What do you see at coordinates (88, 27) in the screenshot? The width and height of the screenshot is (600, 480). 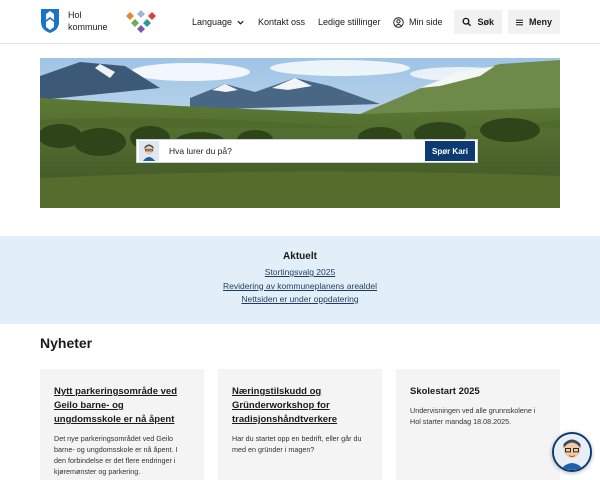 I see `logo-line-2: kommune` at bounding box center [88, 27].